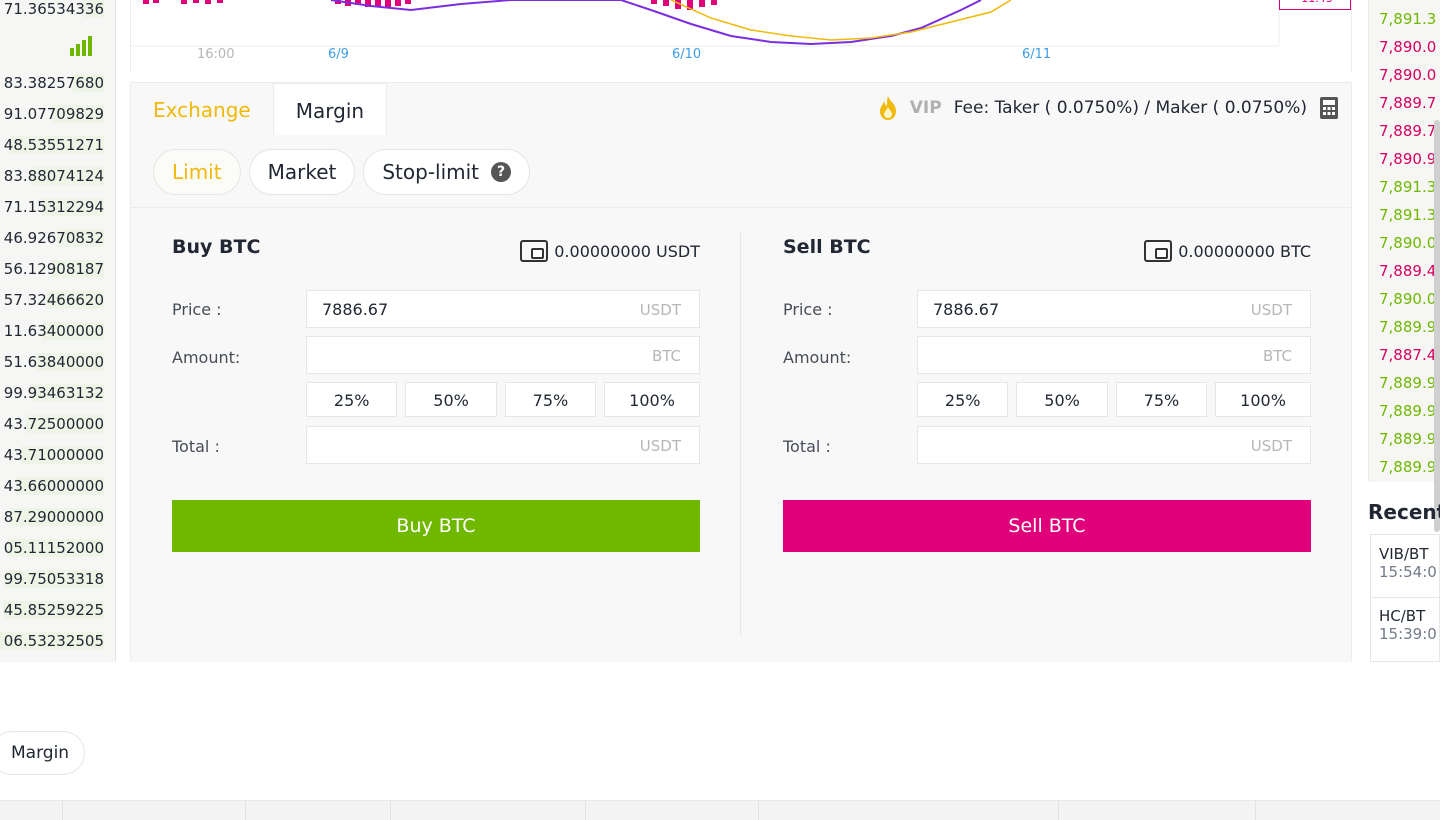 This screenshot has height=820, width=1440. What do you see at coordinates (302, 172) in the screenshot?
I see `order-type-market: Market` at bounding box center [302, 172].